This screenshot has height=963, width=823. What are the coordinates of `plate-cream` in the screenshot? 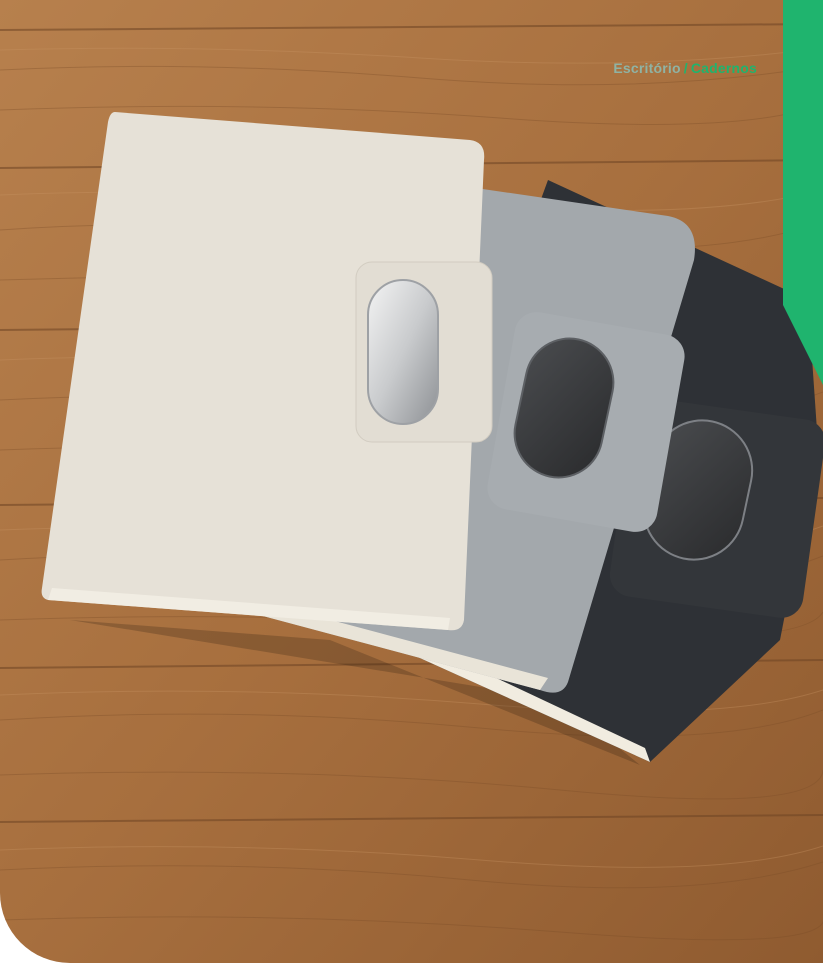 It's located at (403, 352).